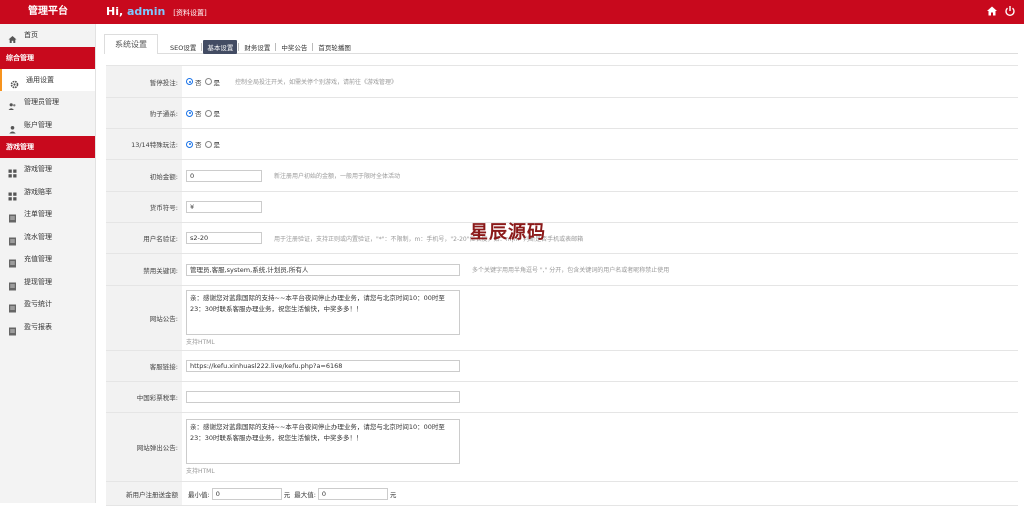 This screenshot has width=1024, height=506. What do you see at coordinates (48, 11) in the screenshot?
I see `brand-title: 管理平台` at bounding box center [48, 11].